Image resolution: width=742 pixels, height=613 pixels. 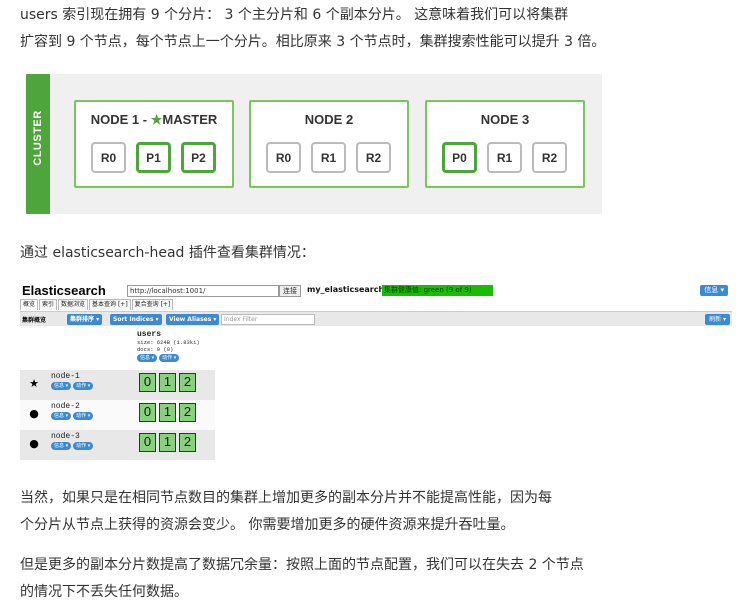 What do you see at coordinates (104, 592) in the screenshot?
I see `outro2-line-2: 的情况下不丢失任何数据。` at bounding box center [104, 592].